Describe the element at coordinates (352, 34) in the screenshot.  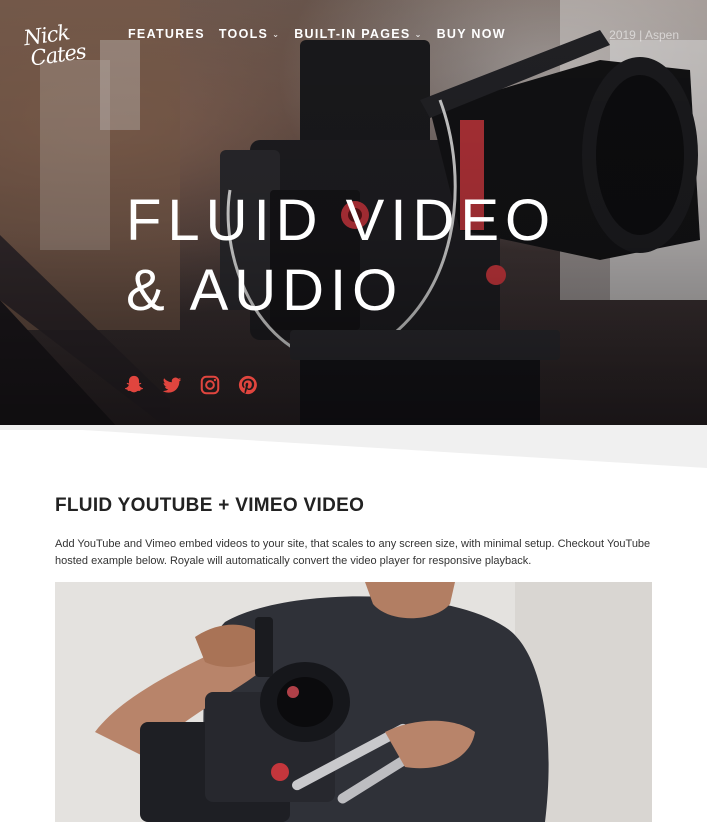
I see `nav-built-in-pages-label: BUILT-IN PAGES` at that location.